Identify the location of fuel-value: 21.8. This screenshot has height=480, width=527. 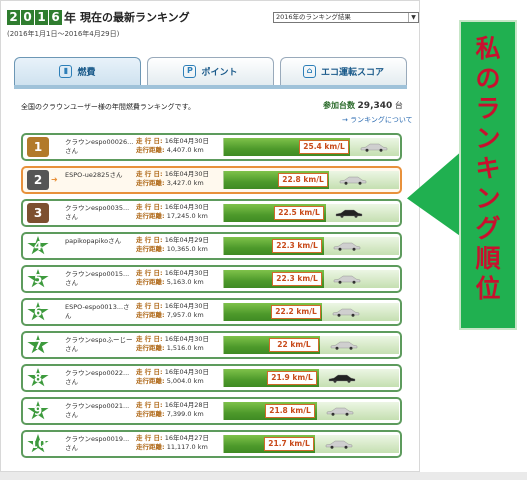
(278, 410).